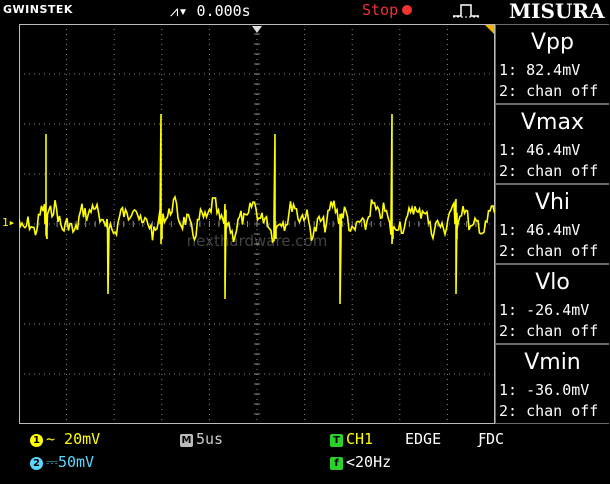  I want to click on misura-label: MISURA, so click(557, 11).